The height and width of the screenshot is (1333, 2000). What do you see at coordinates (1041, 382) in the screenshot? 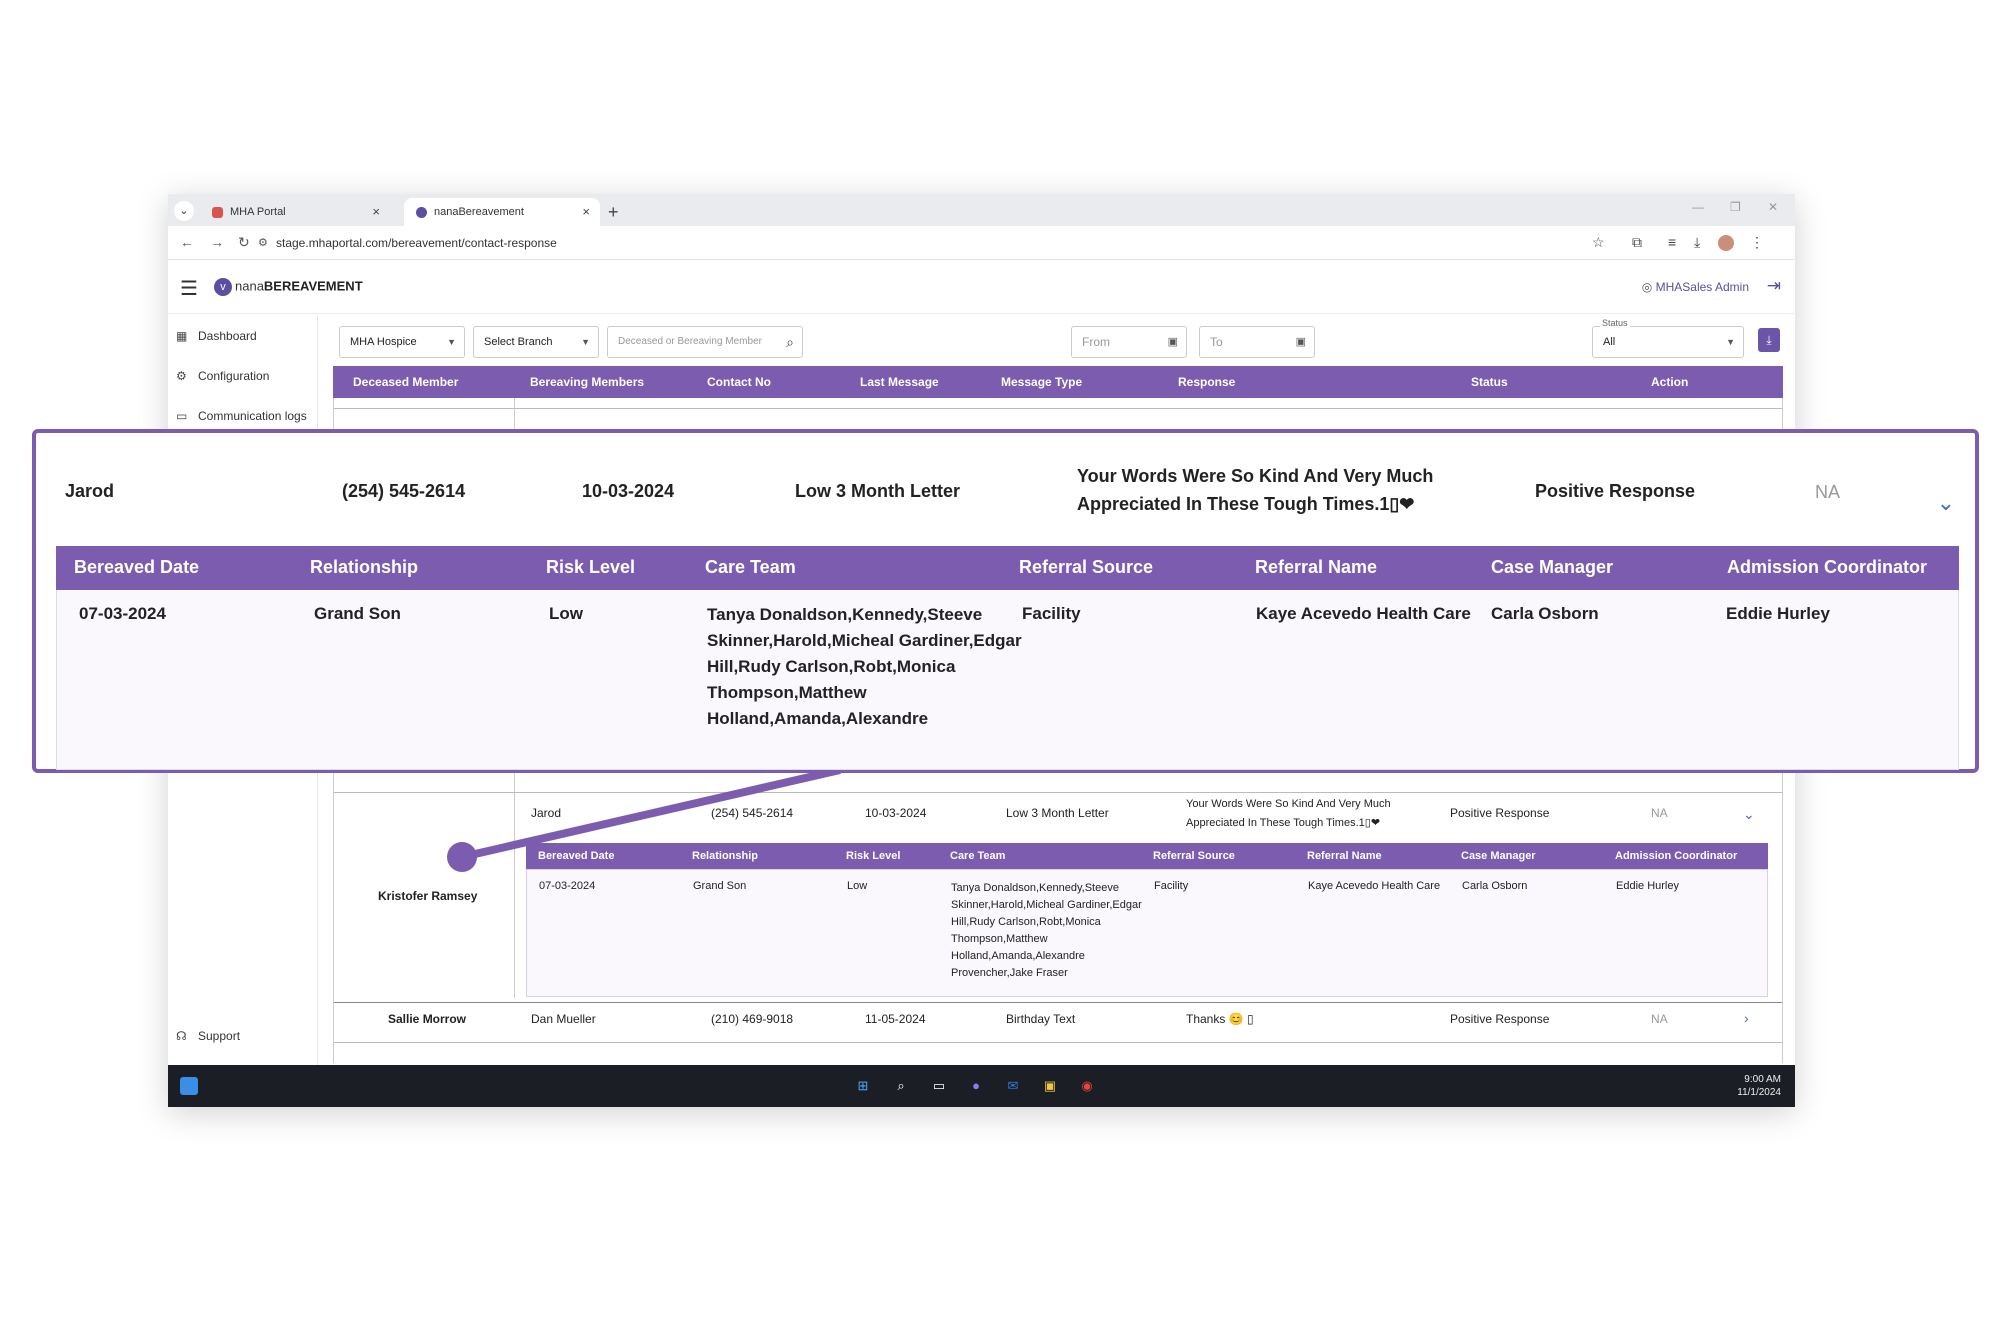
I see `col-message-type: Message Type` at bounding box center [1041, 382].